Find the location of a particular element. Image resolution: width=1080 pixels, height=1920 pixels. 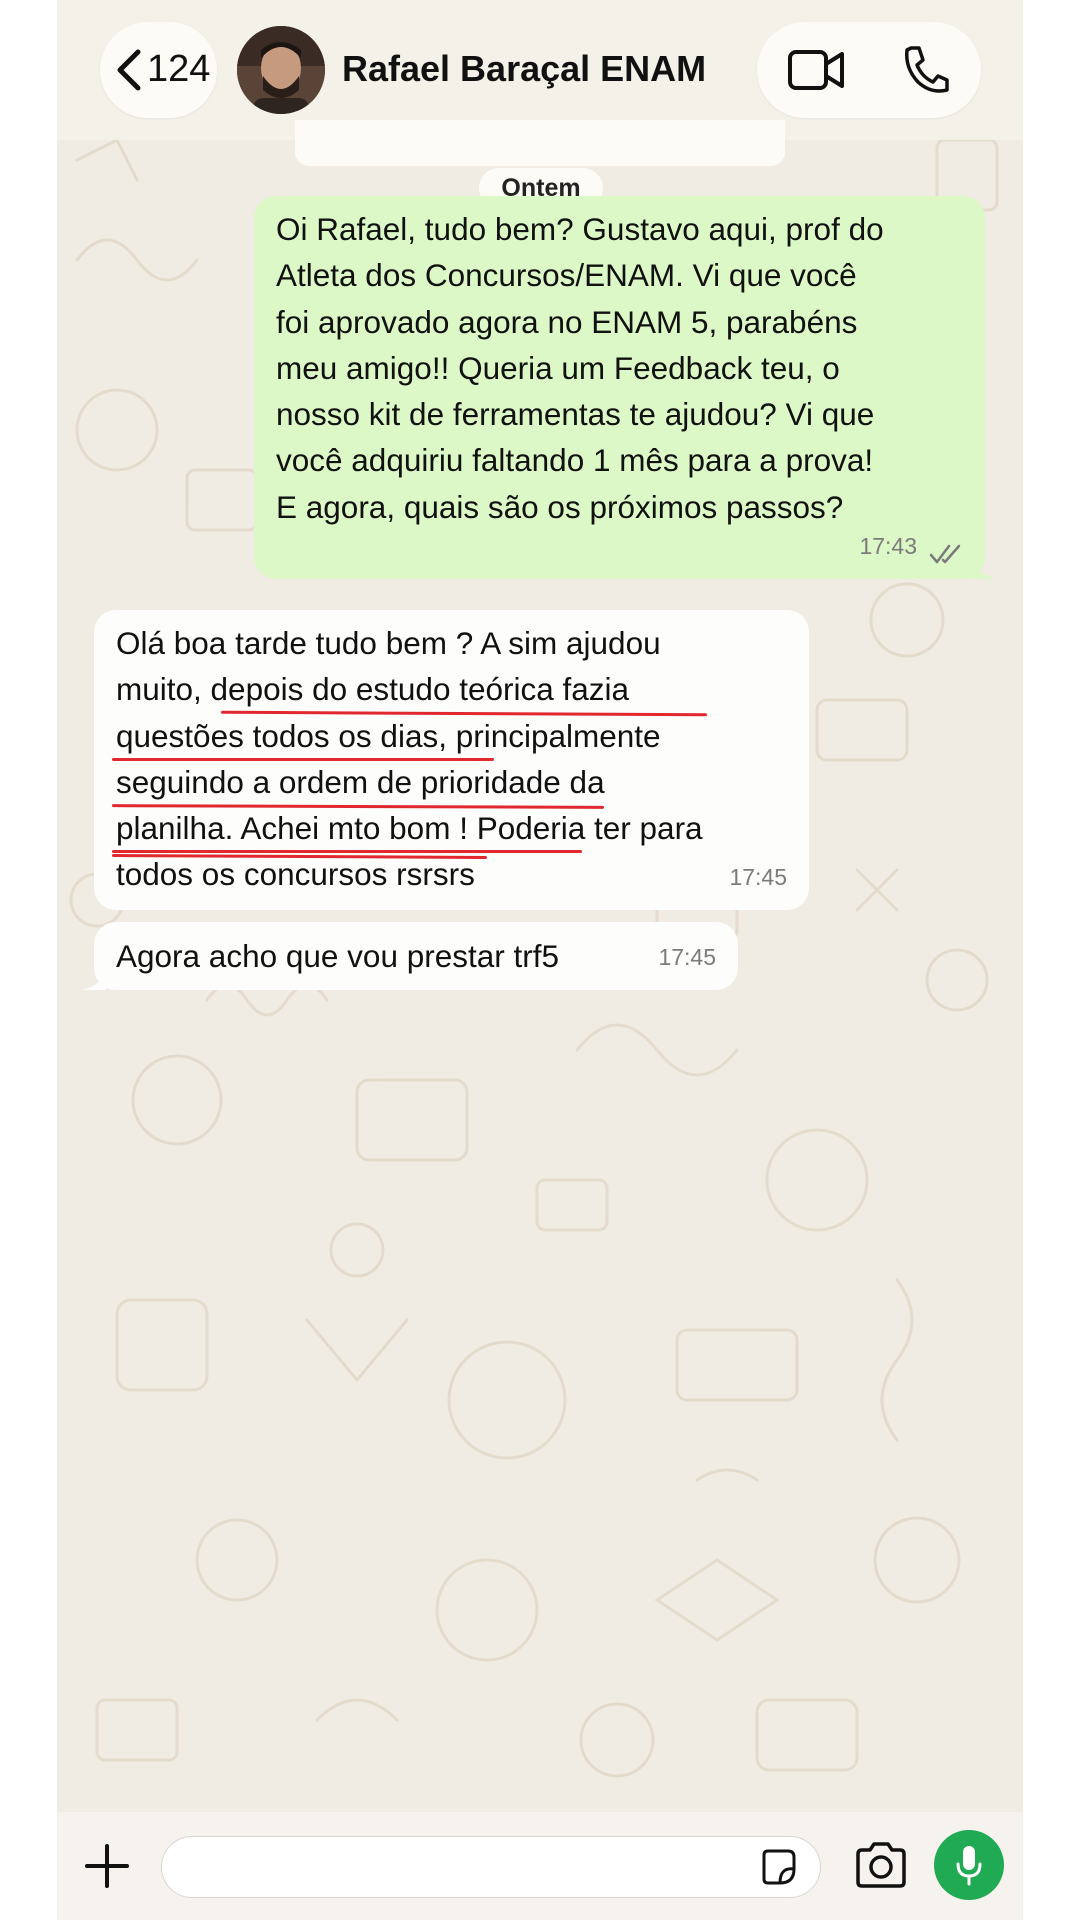

message-line: Atleta dos Concursos/ENAM. Vi que você is located at coordinates (566, 275).